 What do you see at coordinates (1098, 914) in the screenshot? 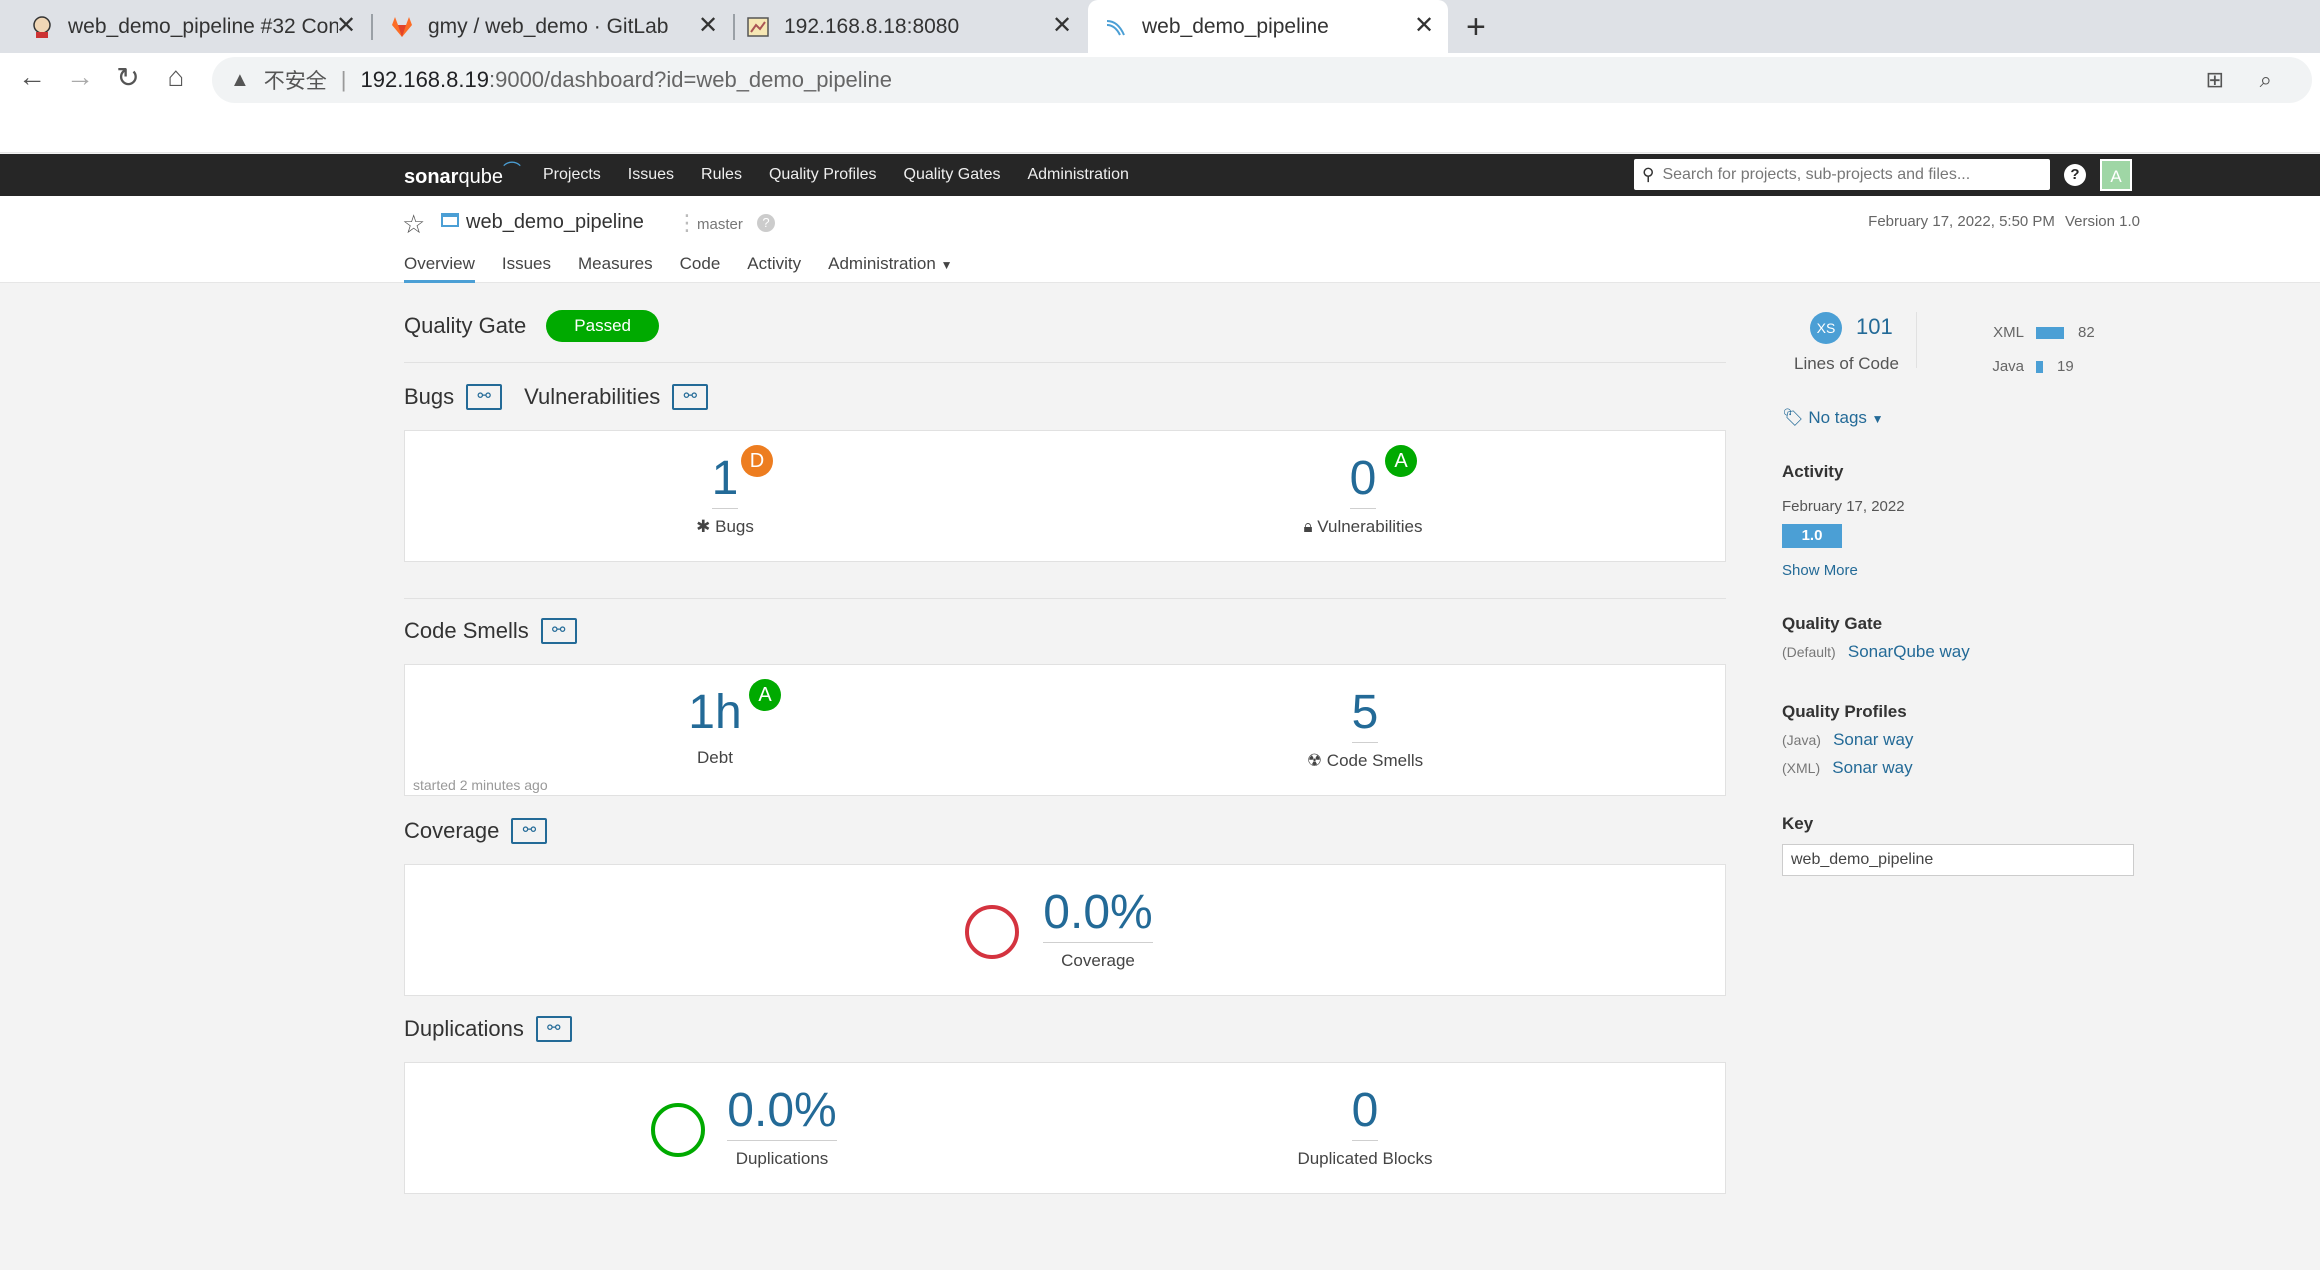
I see `coverage-value: 0.0%` at bounding box center [1098, 914].